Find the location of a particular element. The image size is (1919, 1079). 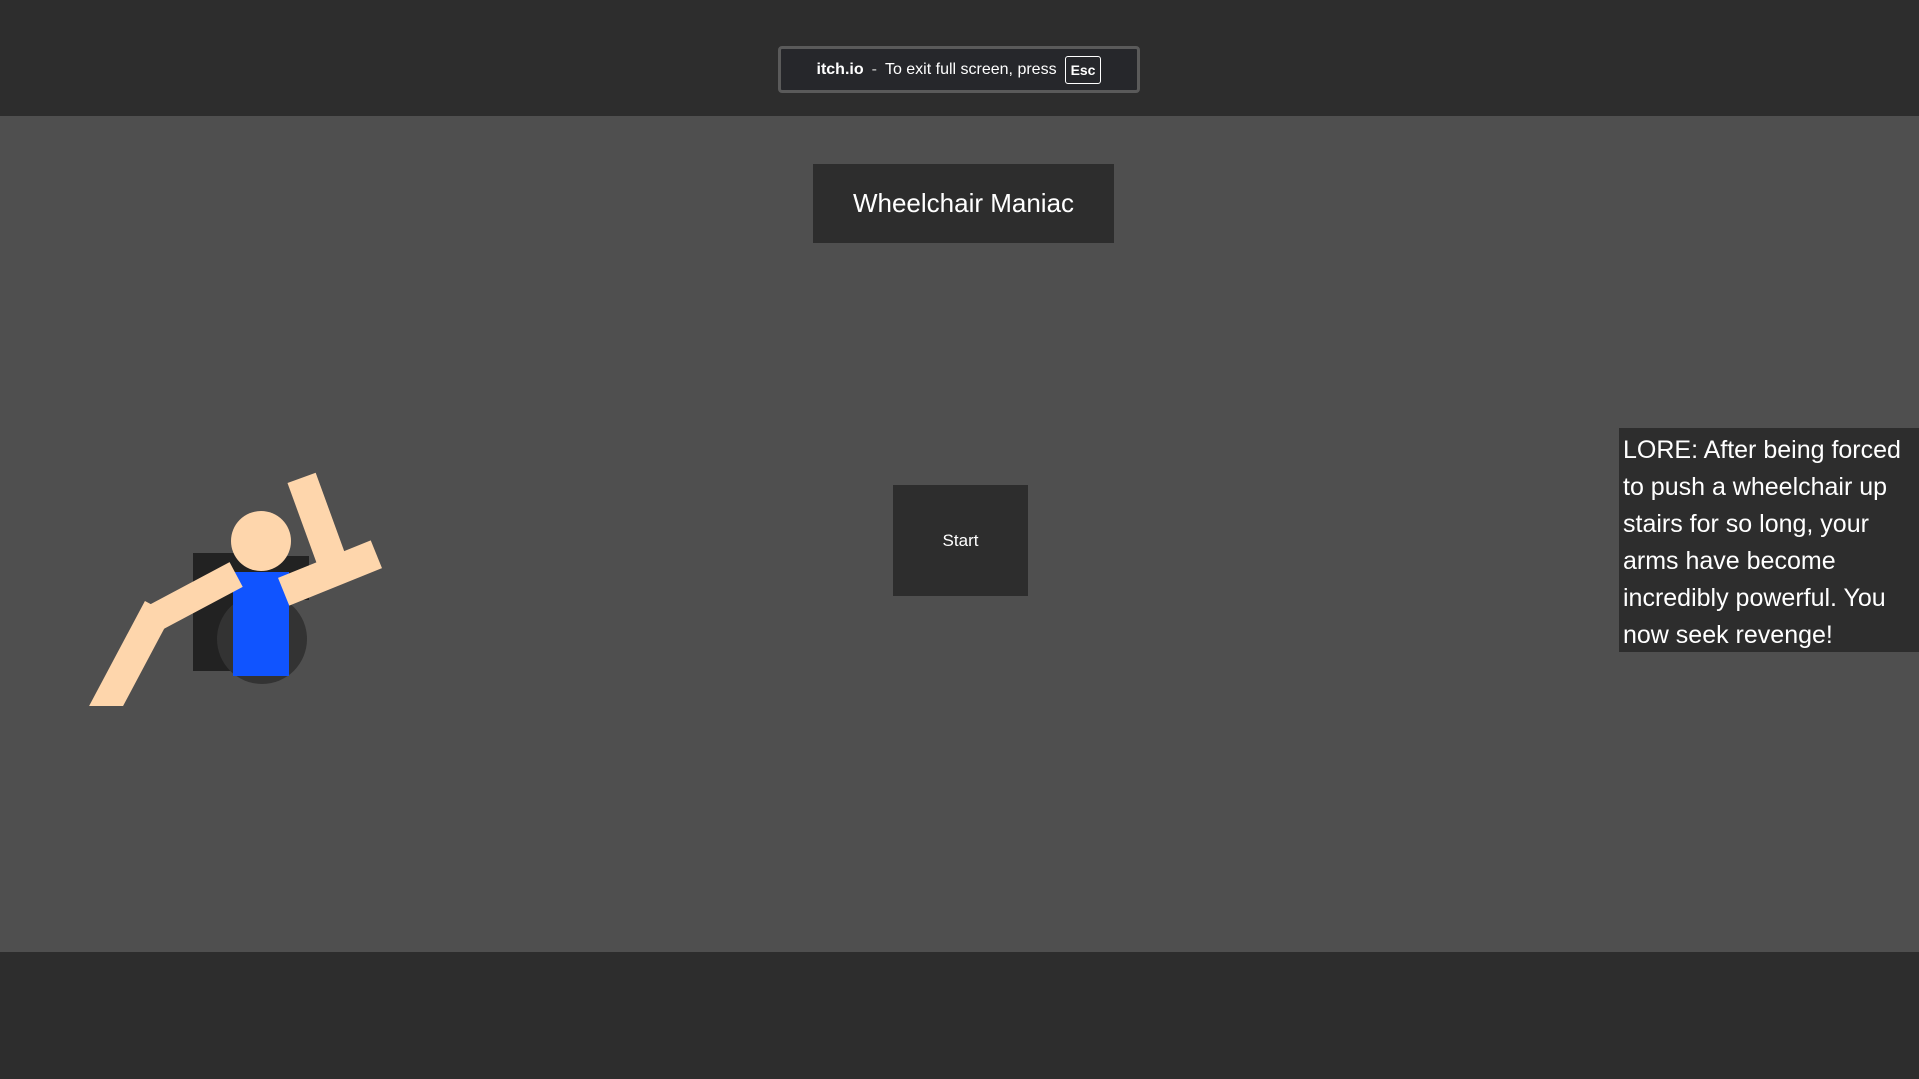

head is located at coordinates (261, 541).